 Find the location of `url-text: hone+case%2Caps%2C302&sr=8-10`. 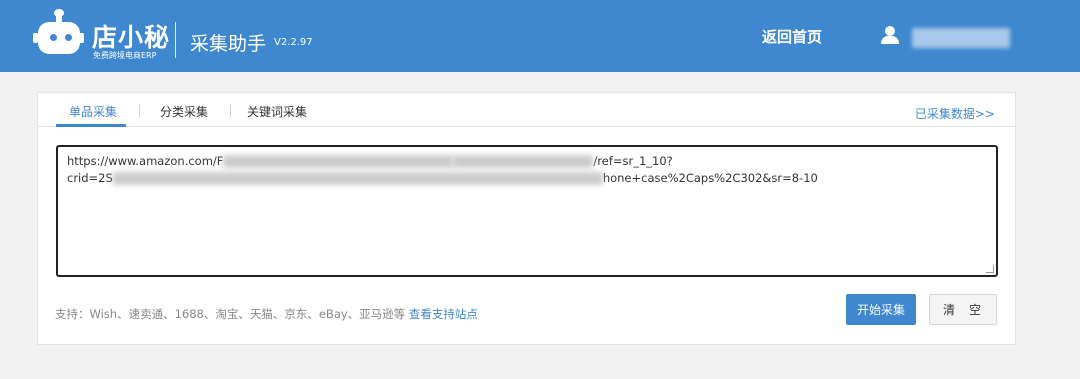

url-text: hone+case%2Caps%2C302&sr=8-10 is located at coordinates (710, 178).